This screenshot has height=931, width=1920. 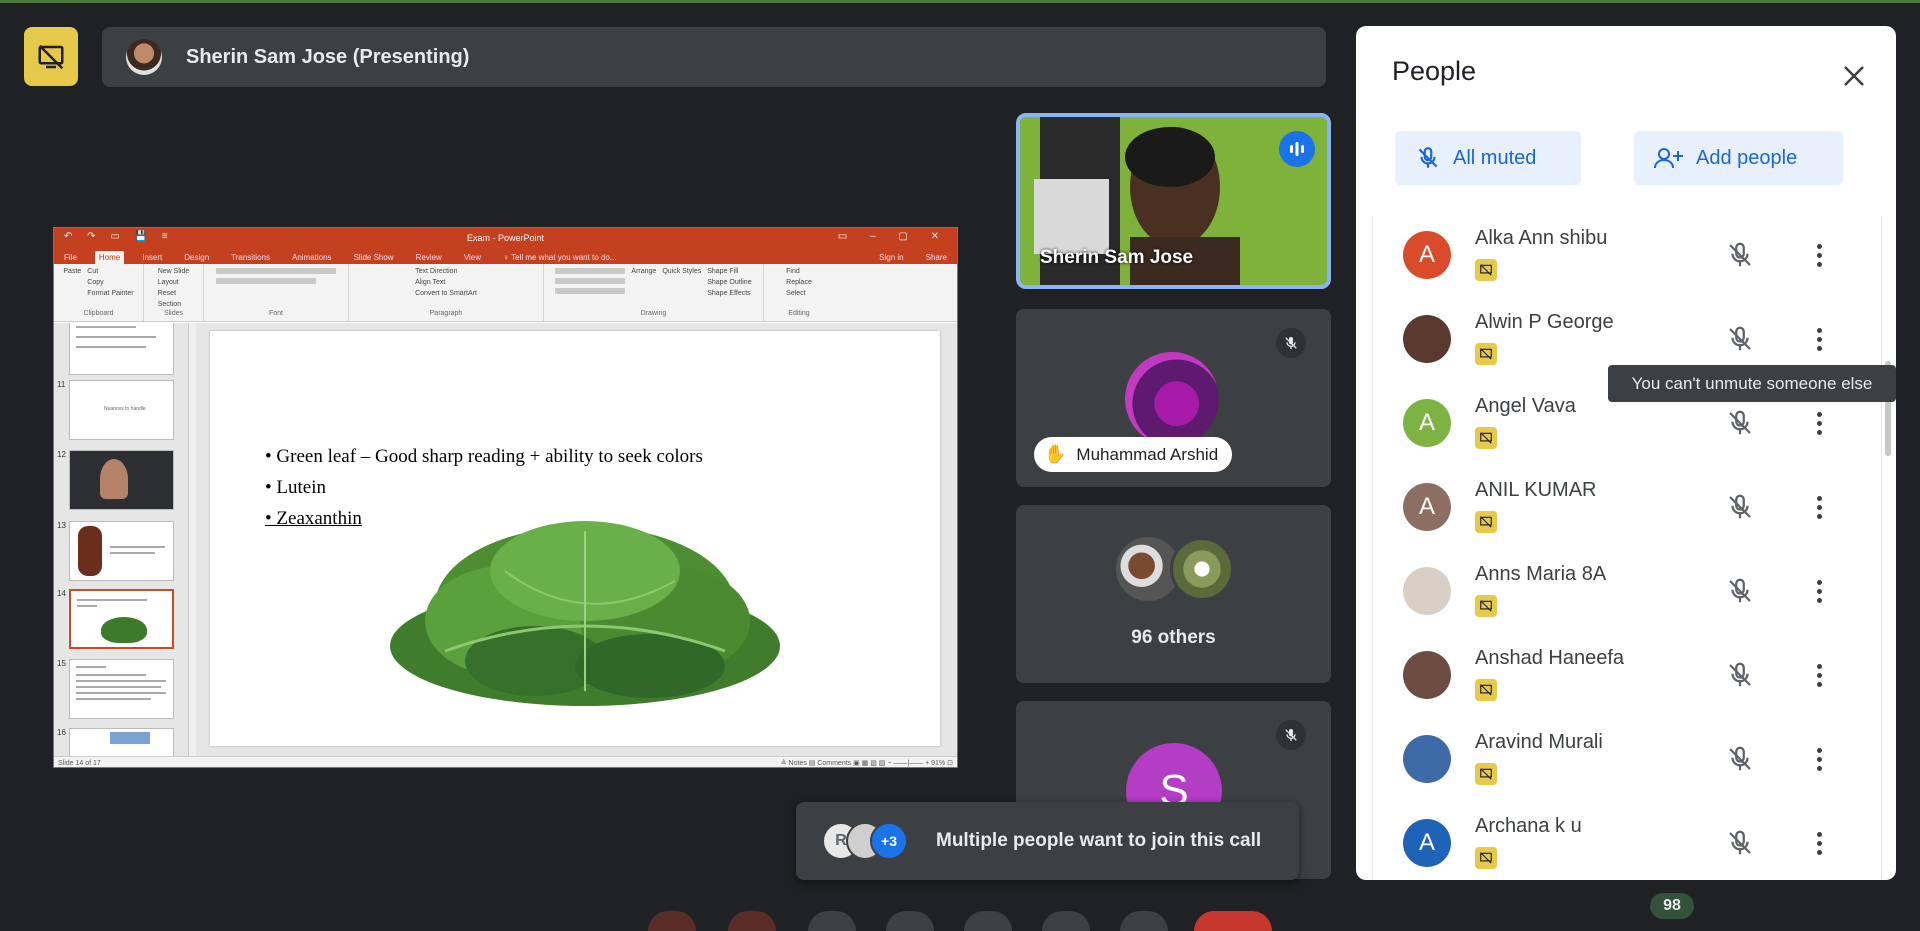 What do you see at coordinates (1752, 383) in the screenshot?
I see `unmute-tooltip: You can't unmute someone else` at bounding box center [1752, 383].